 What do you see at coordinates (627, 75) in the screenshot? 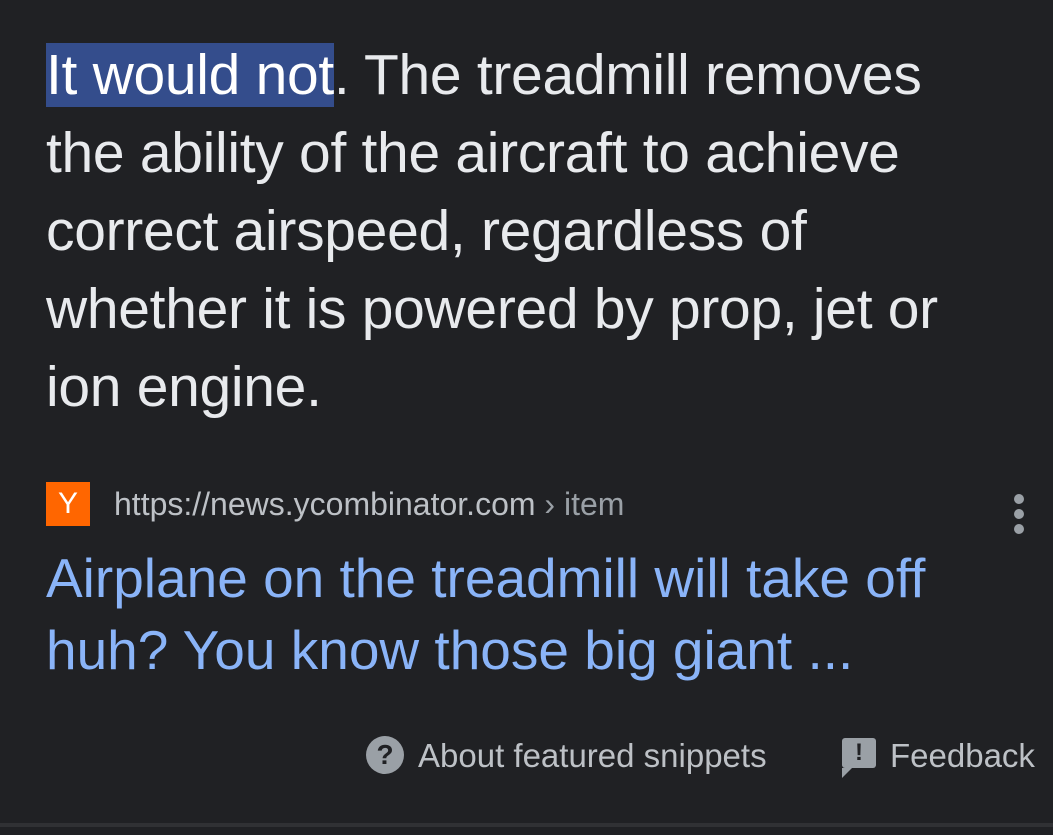
I see `snippet-line-1-rest: . The treadmill removes` at bounding box center [627, 75].